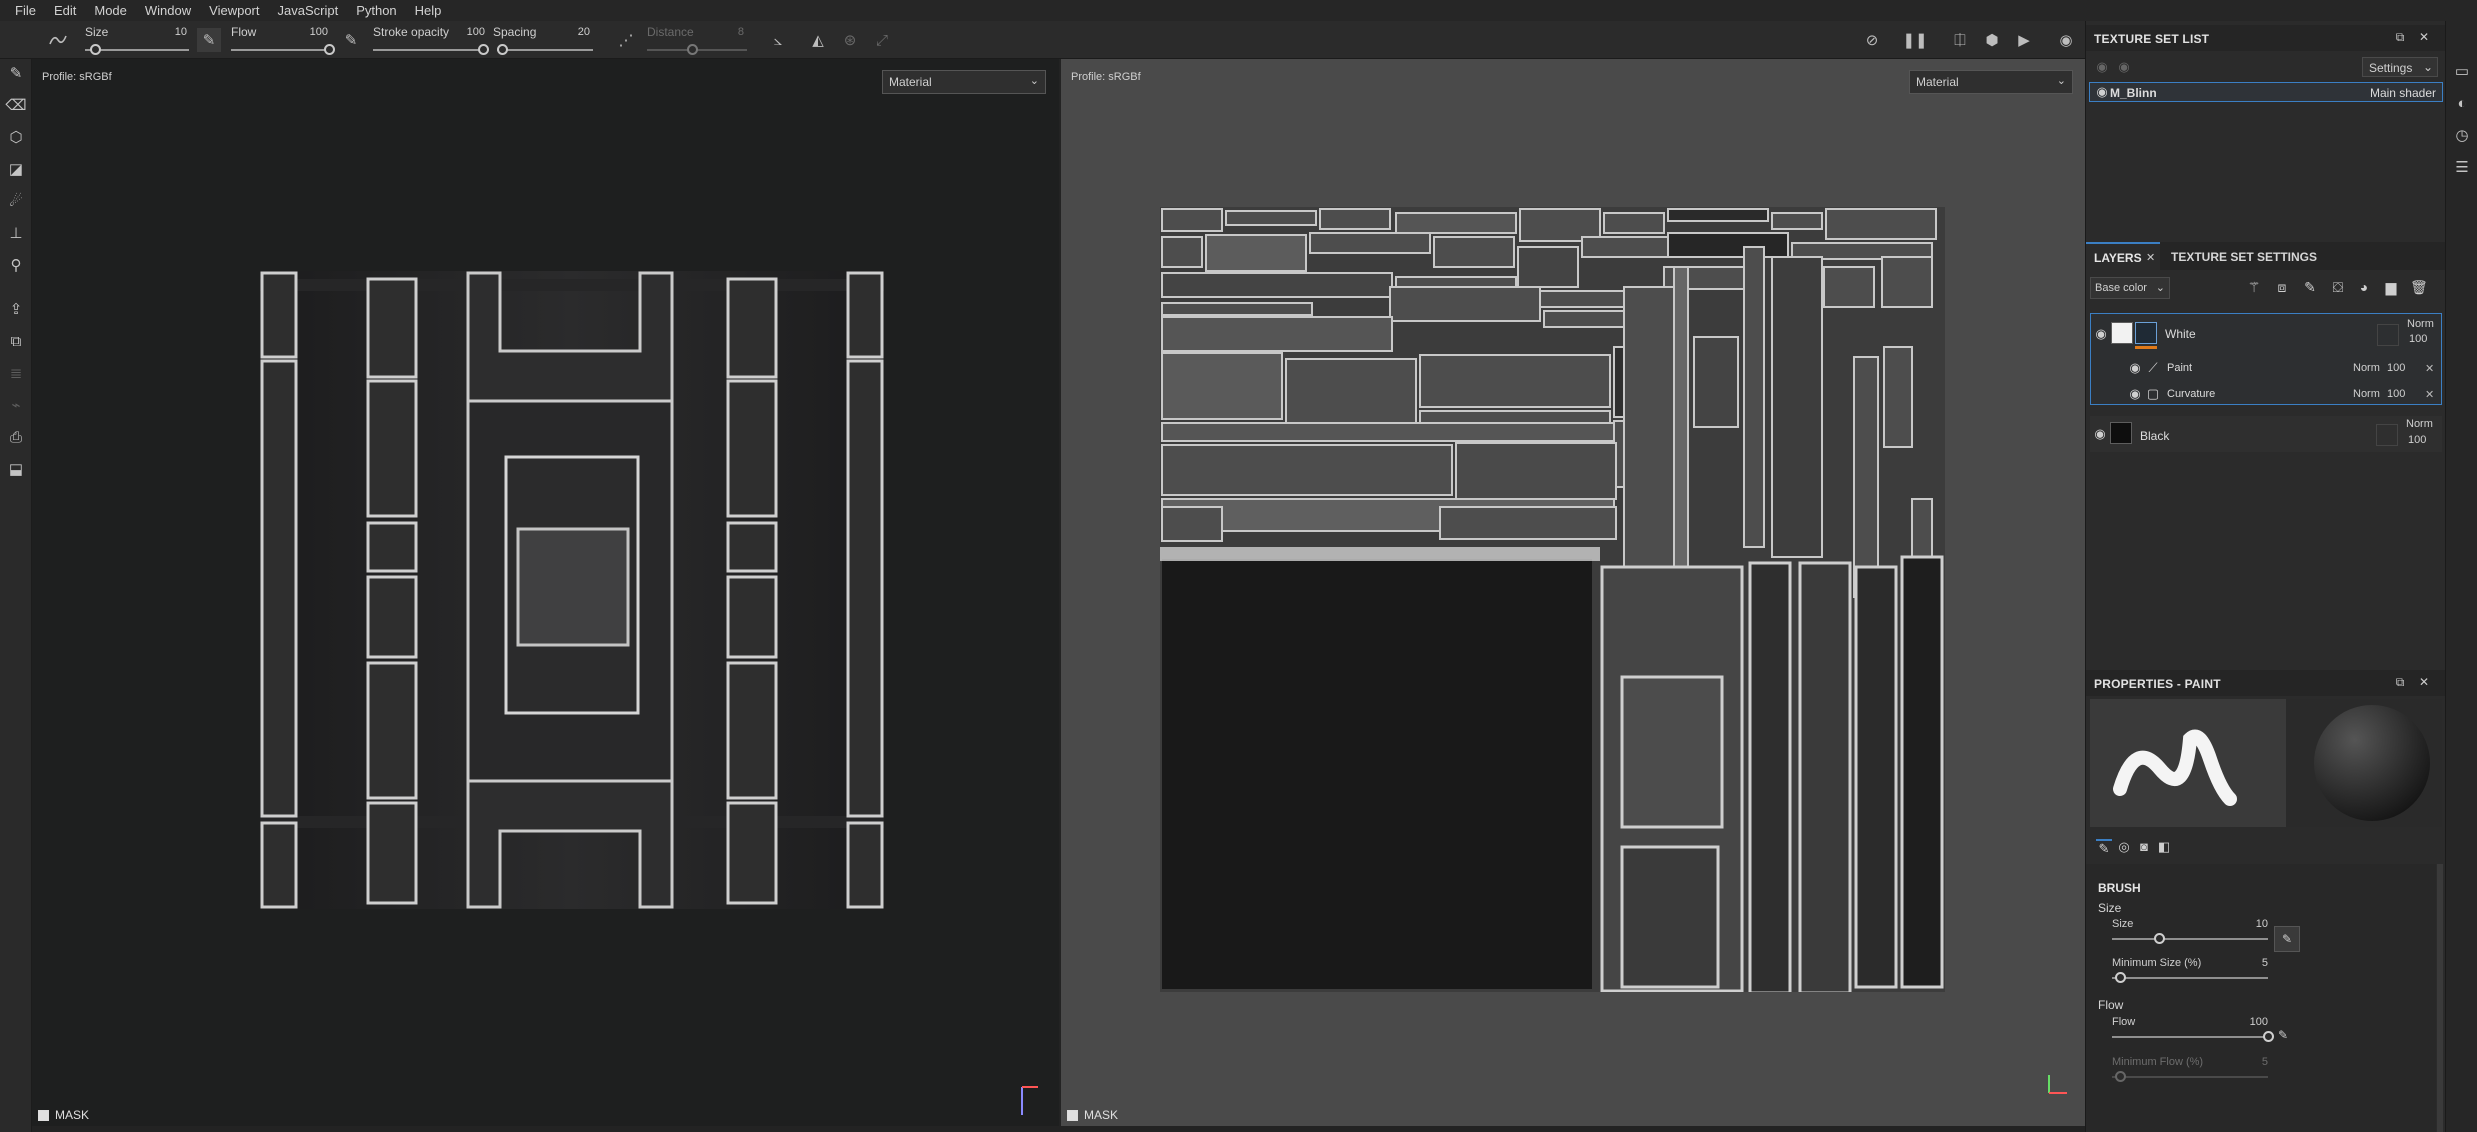 This screenshot has width=2477, height=1132. What do you see at coordinates (2159, 938) in the screenshot?
I see `prop-size-knob` at bounding box center [2159, 938].